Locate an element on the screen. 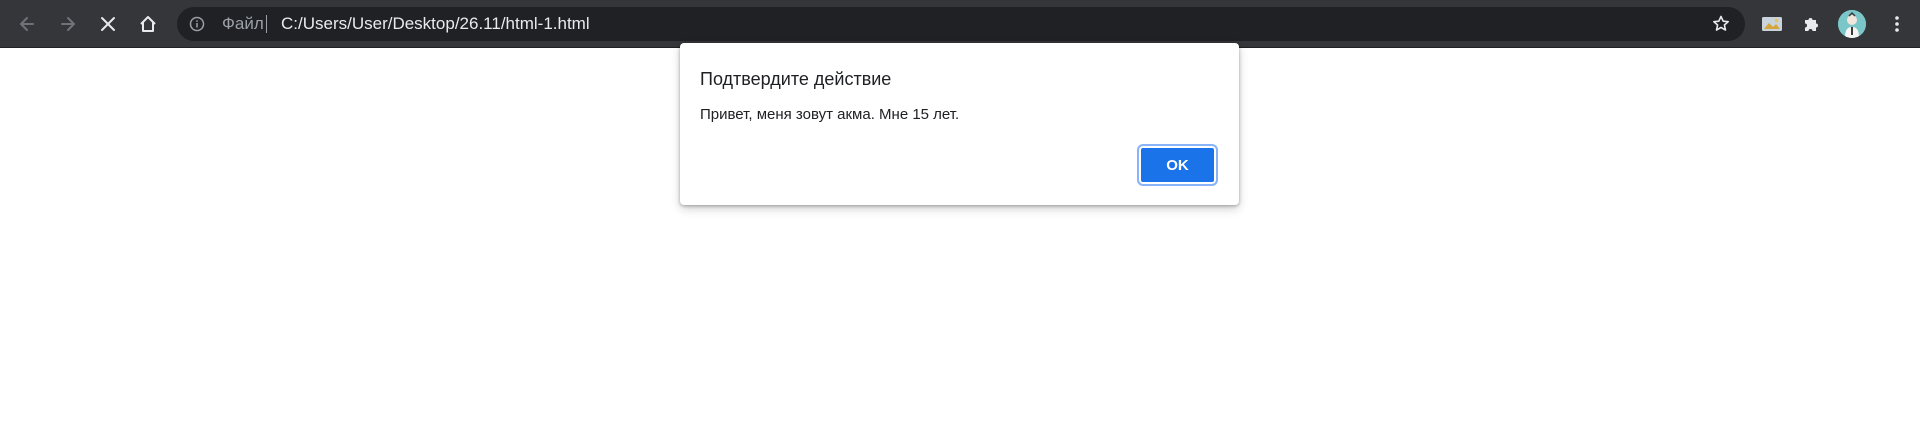  star-icon is located at coordinates (1721, 24).